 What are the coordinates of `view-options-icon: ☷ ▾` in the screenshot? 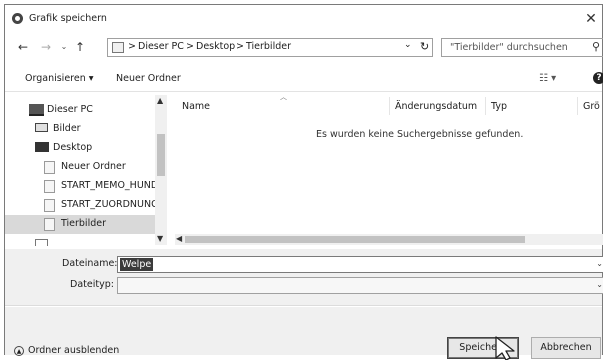 It's located at (547, 78).